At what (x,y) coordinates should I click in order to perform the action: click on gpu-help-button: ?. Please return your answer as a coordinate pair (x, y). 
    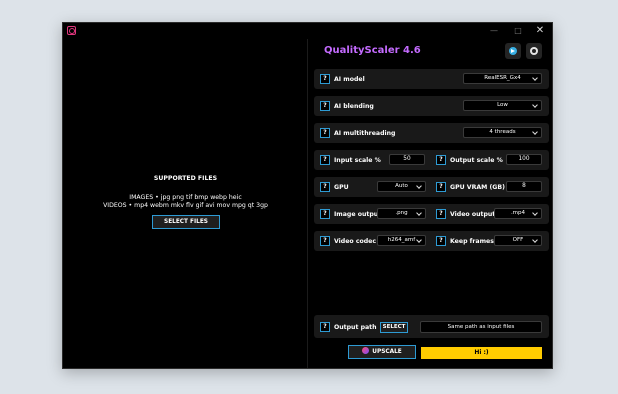
    Looking at the image, I should click on (325, 187).